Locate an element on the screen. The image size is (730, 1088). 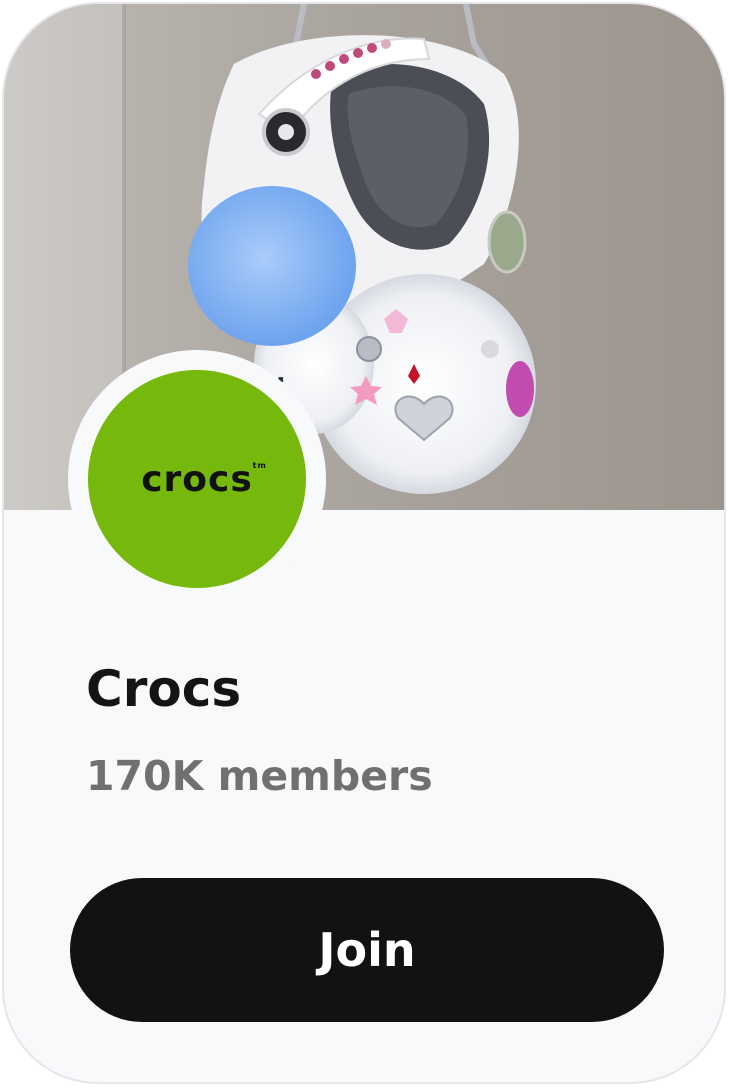
community-name: Crocs is located at coordinates (164, 689).